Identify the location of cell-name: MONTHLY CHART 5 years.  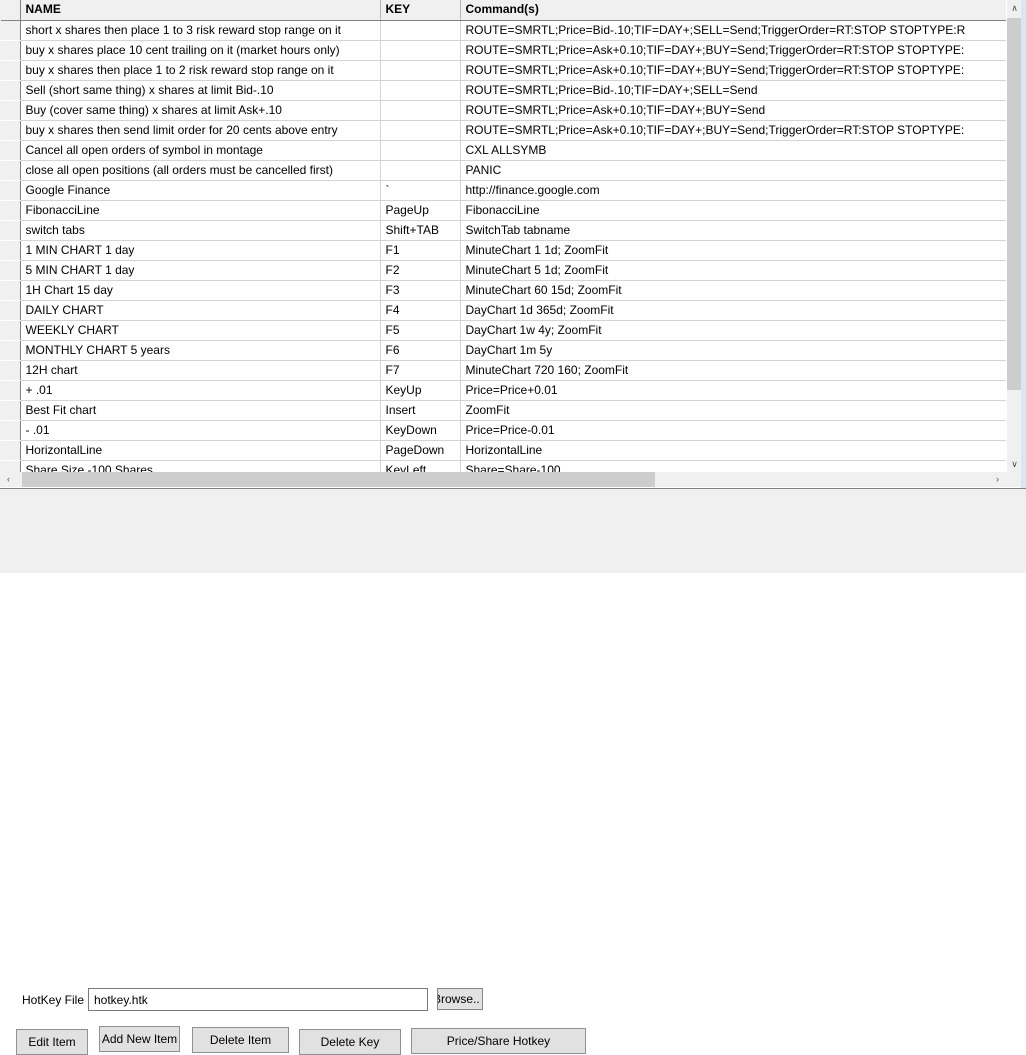
(200, 350).